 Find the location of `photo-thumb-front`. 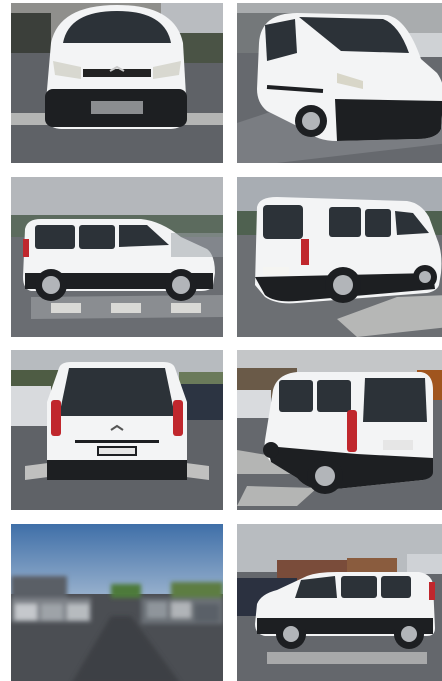

photo-thumb-front is located at coordinates (117, 83).